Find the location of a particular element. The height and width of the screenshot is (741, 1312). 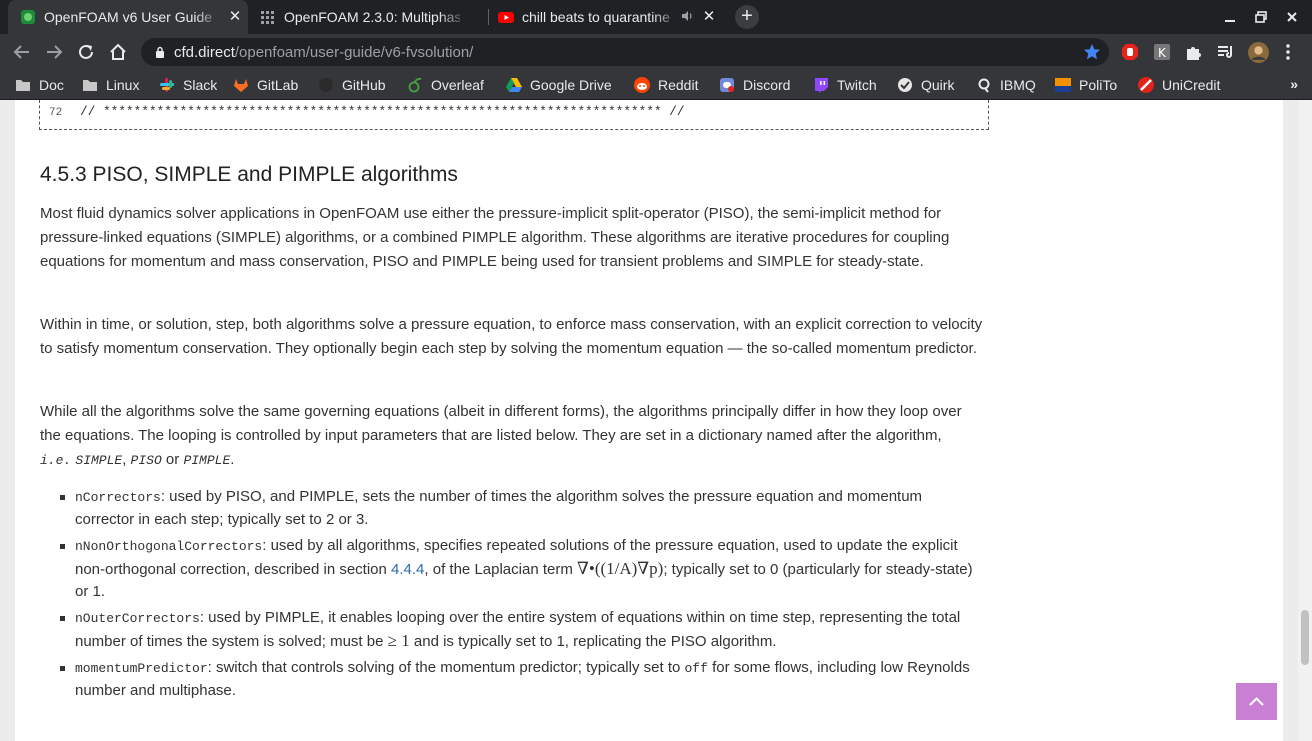

url-path: /openfoam/user-guide/v6-fvsolution/ is located at coordinates (354, 52).